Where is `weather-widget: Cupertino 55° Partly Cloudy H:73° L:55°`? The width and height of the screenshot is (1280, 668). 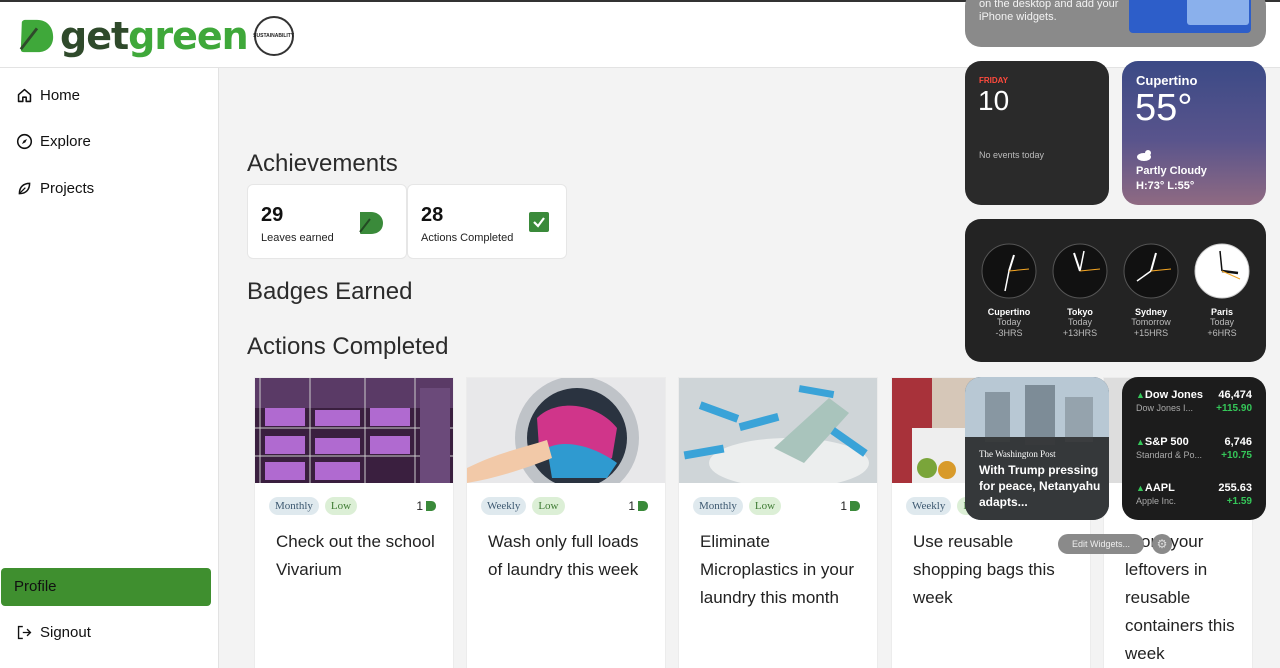
weather-widget: Cupertino 55° Partly Cloudy H:73° L:55° is located at coordinates (1194, 133).